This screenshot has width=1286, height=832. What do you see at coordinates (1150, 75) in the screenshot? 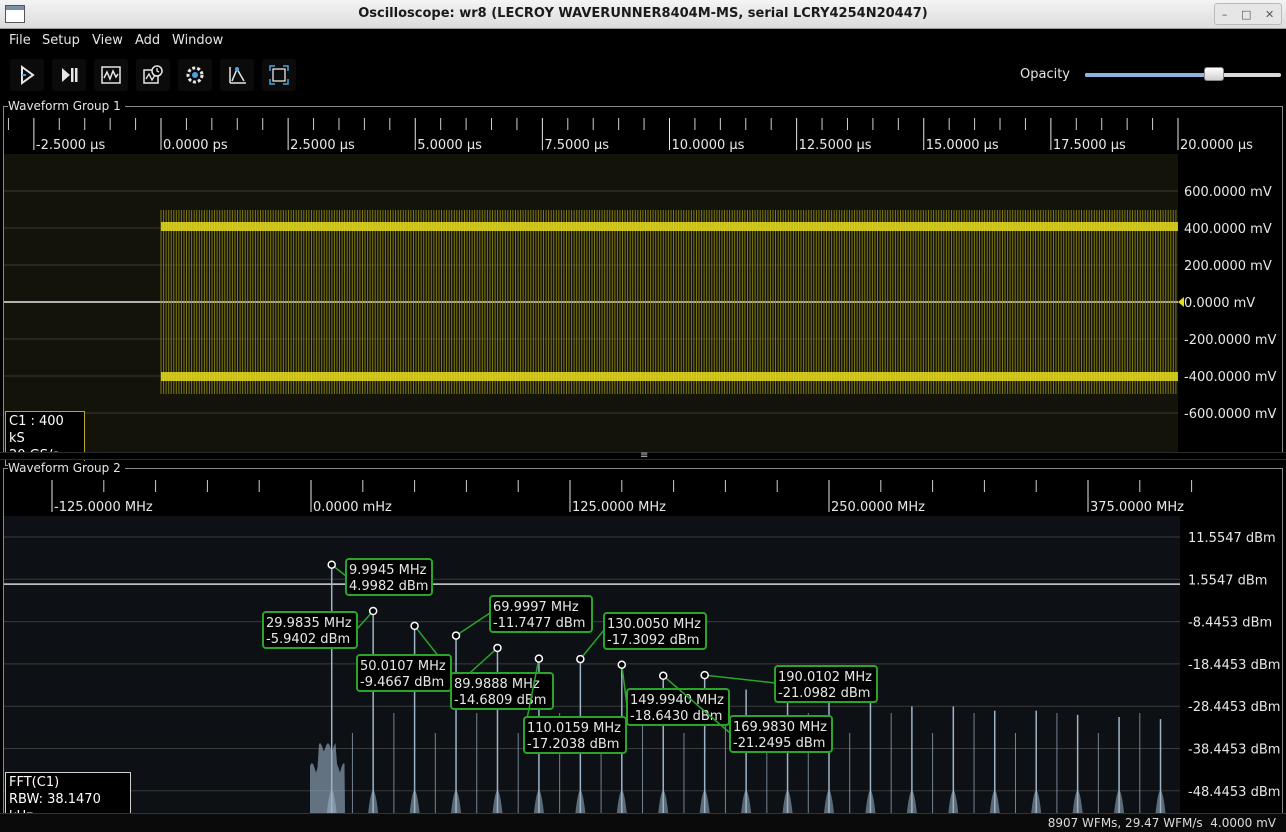
I see `opacity-fill` at bounding box center [1150, 75].